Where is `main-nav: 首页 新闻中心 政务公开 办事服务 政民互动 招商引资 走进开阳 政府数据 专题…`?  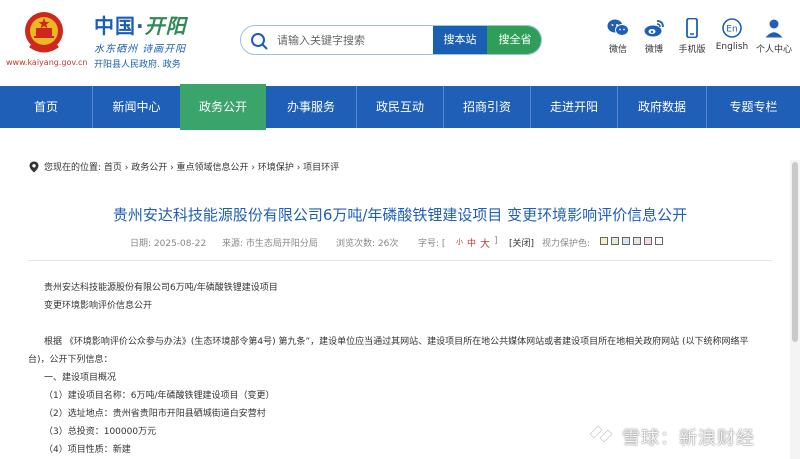 main-nav: 首页 新闻中心 政务公开 办事服务 政民互动 招商引资 走进开阳 政府数据 专题… is located at coordinates (400, 107).